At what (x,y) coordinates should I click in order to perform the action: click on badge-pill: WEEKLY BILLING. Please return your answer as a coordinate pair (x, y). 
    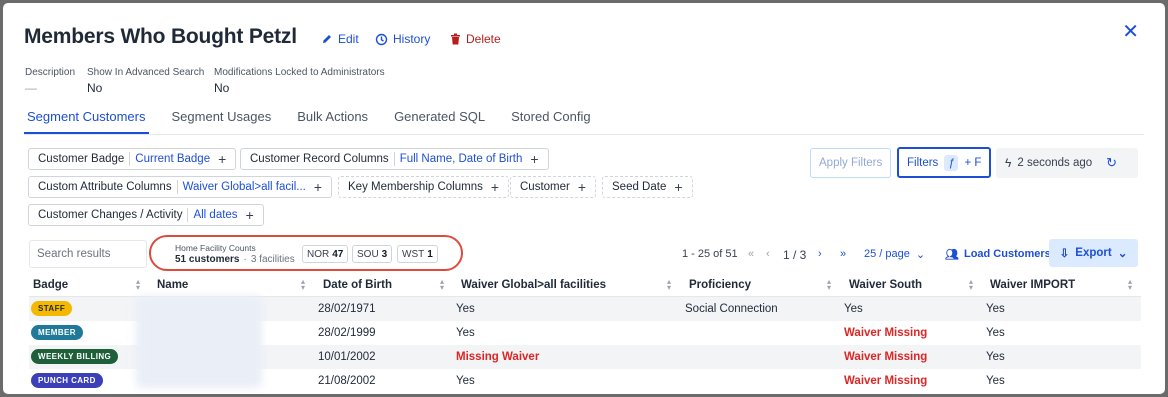
    Looking at the image, I should click on (75, 356).